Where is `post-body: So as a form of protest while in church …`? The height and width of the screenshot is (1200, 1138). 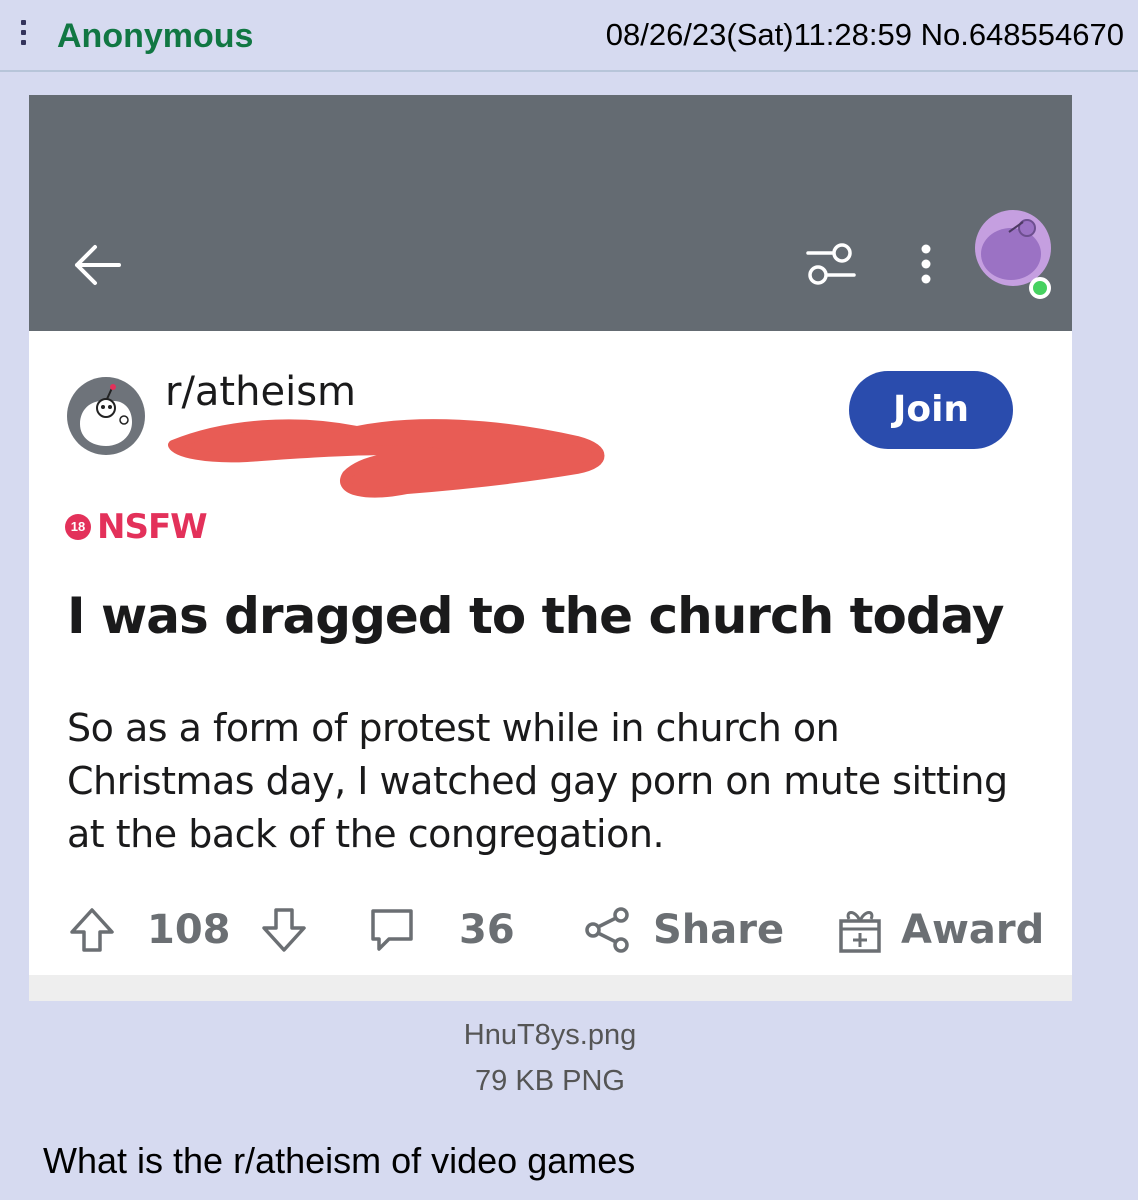 post-body: So as a form of protest while in church … is located at coordinates (537, 781).